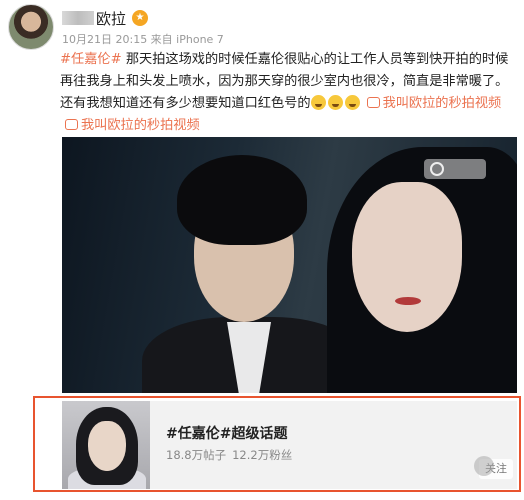 This screenshot has height=500, width=524. What do you see at coordinates (31, 27) in the screenshot?
I see `avatar` at bounding box center [31, 27].